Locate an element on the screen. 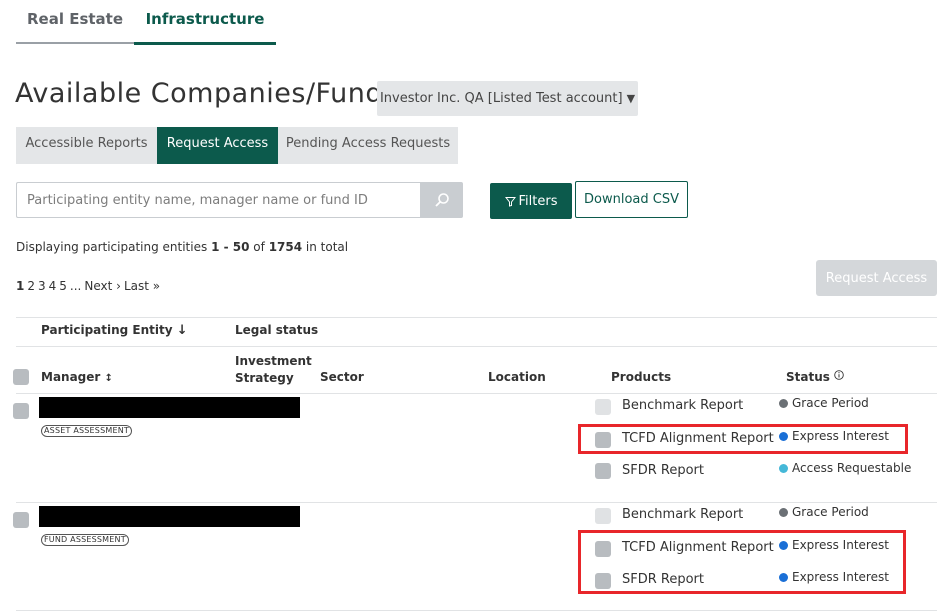  search-input is located at coordinates (218, 200).